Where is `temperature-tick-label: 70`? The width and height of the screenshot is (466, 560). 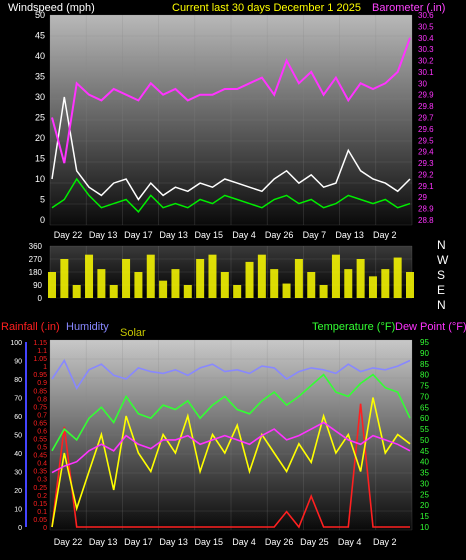 temperature-tick-label: 70 is located at coordinates (424, 396).